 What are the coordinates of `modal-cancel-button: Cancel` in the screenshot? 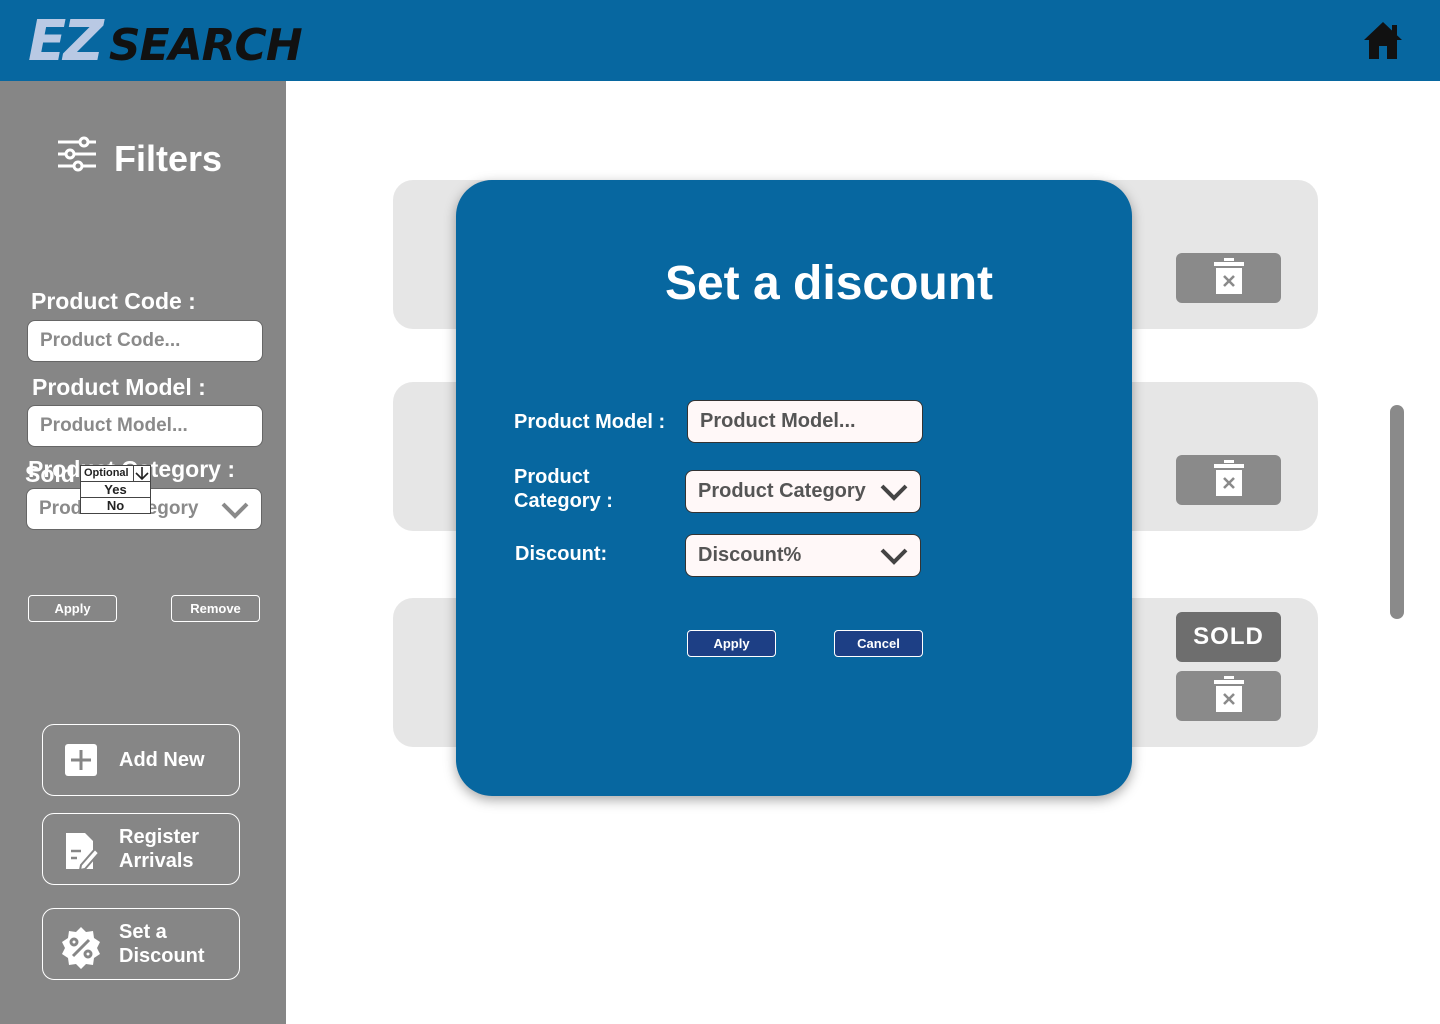 It's located at (878, 643).